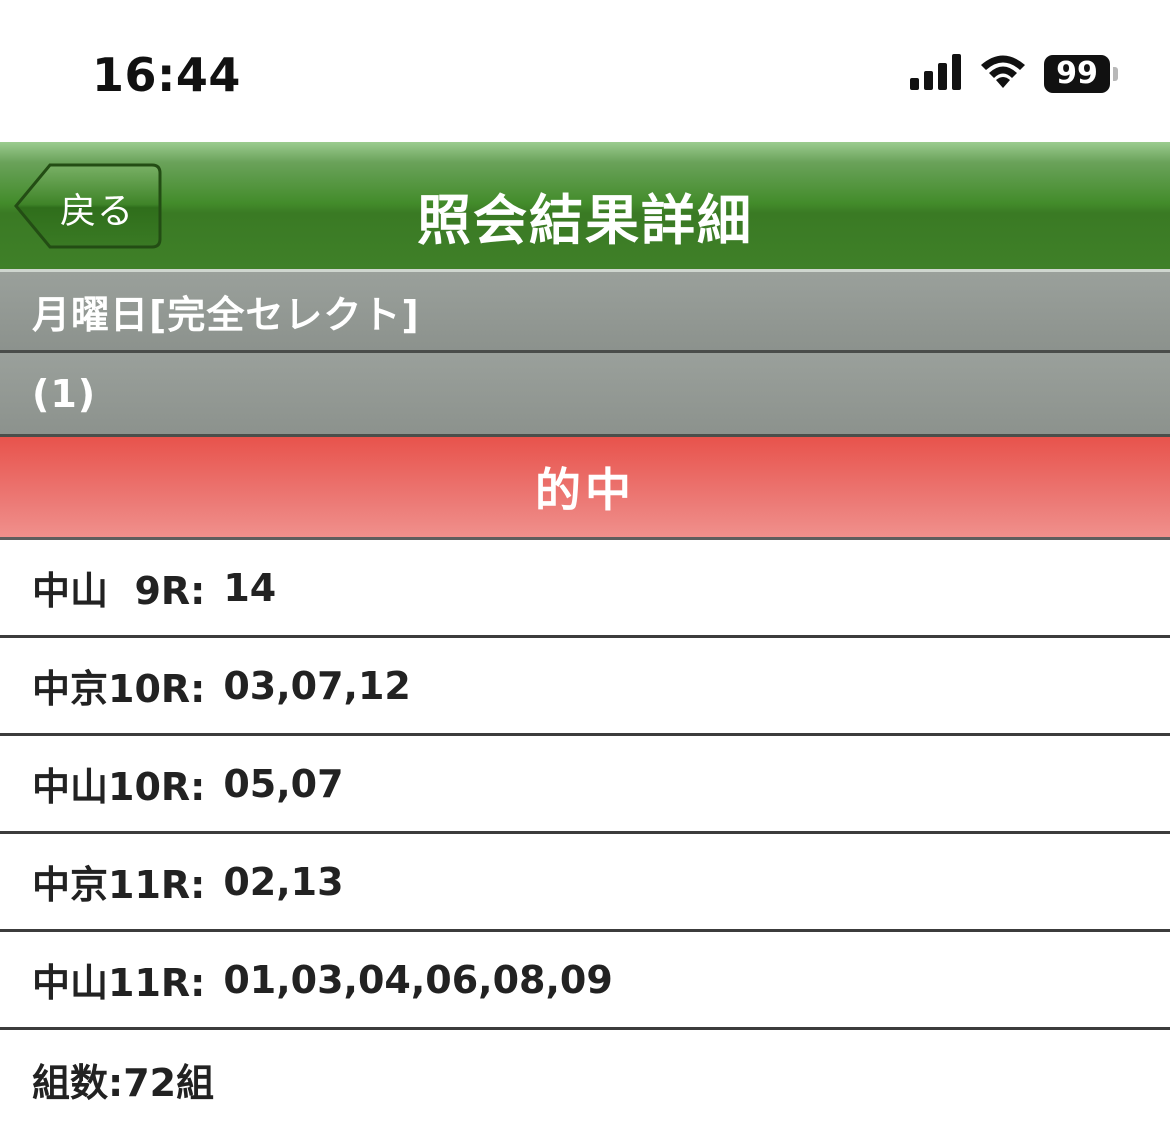  What do you see at coordinates (1003, 74) in the screenshot?
I see `wifi-icon` at bounding box center [1003, 74].